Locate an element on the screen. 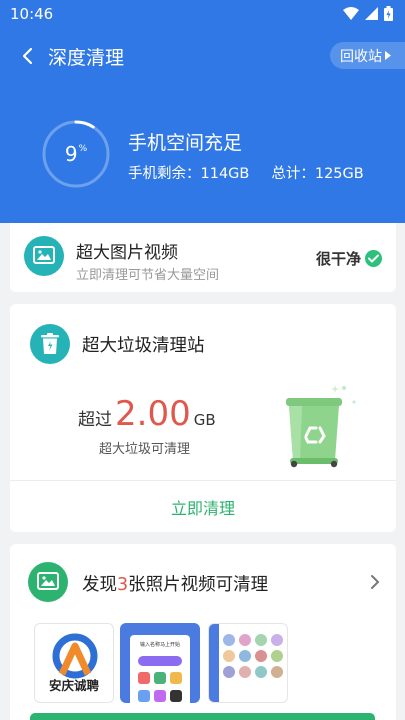 This screenshot has height=720, width=405. big-media-card: 超大图片视频 立即清理可节省大量空间 很干净 is located at coordinates (203, 257).